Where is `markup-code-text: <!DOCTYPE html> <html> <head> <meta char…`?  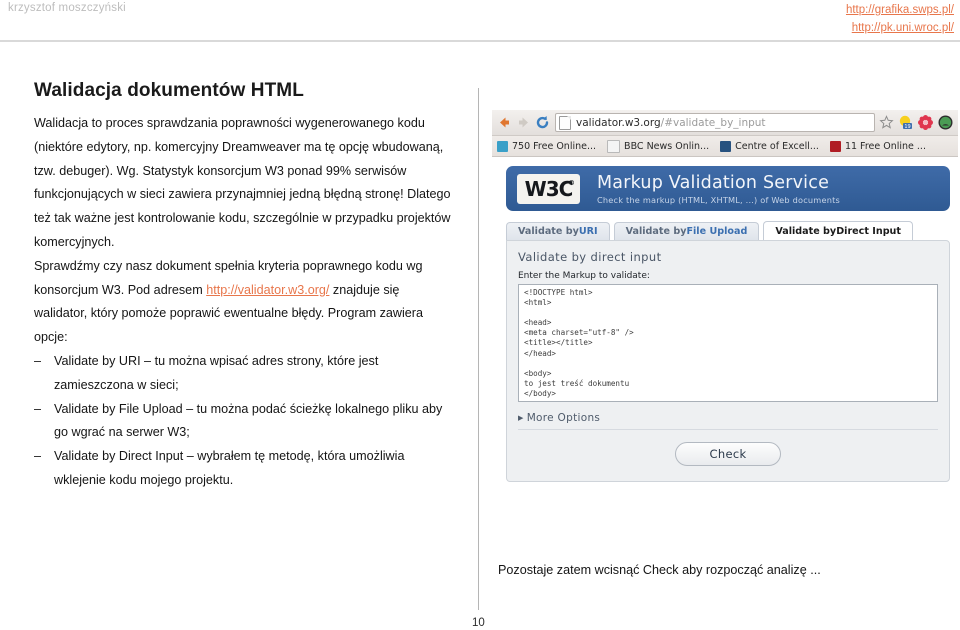 markup-code-text: <!DOCTYPE html> <html> <head> <meta char… is located at coordinates (579, 343).